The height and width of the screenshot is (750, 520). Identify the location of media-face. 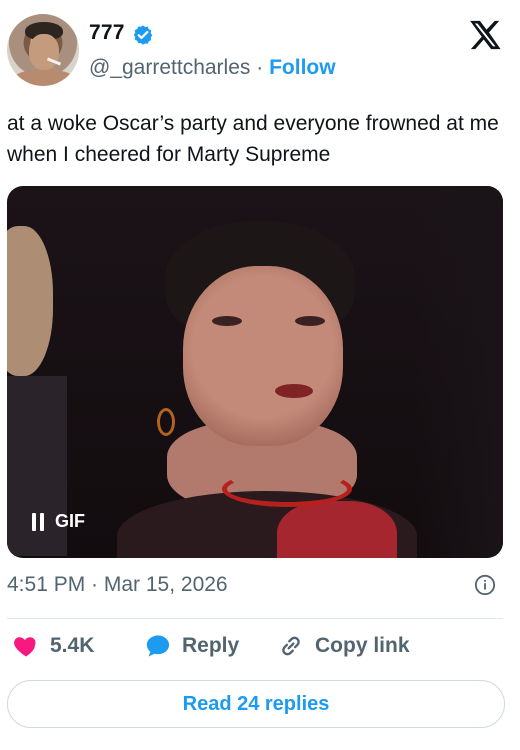
(263, 356).